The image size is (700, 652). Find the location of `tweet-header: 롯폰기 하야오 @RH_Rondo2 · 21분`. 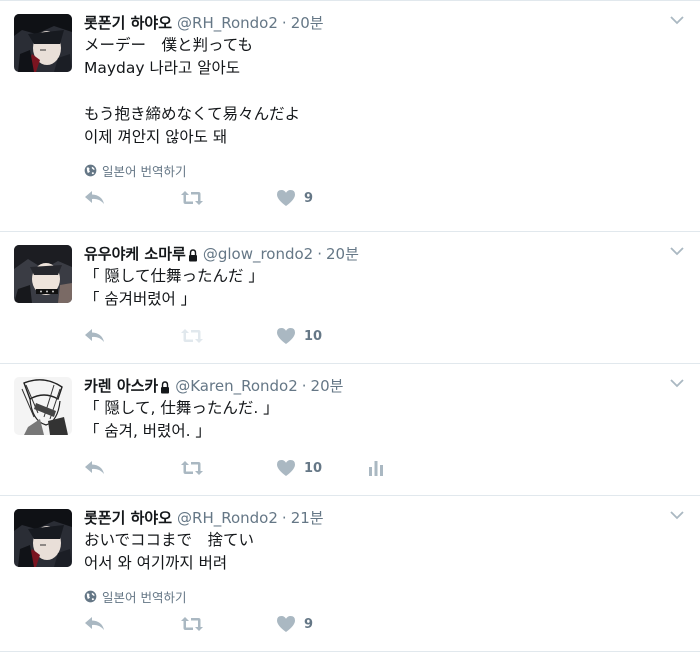

tweet-header: 롯폰기 하야오 @RH_Rondo2 · 21분 is located at coordinates (383, 518).